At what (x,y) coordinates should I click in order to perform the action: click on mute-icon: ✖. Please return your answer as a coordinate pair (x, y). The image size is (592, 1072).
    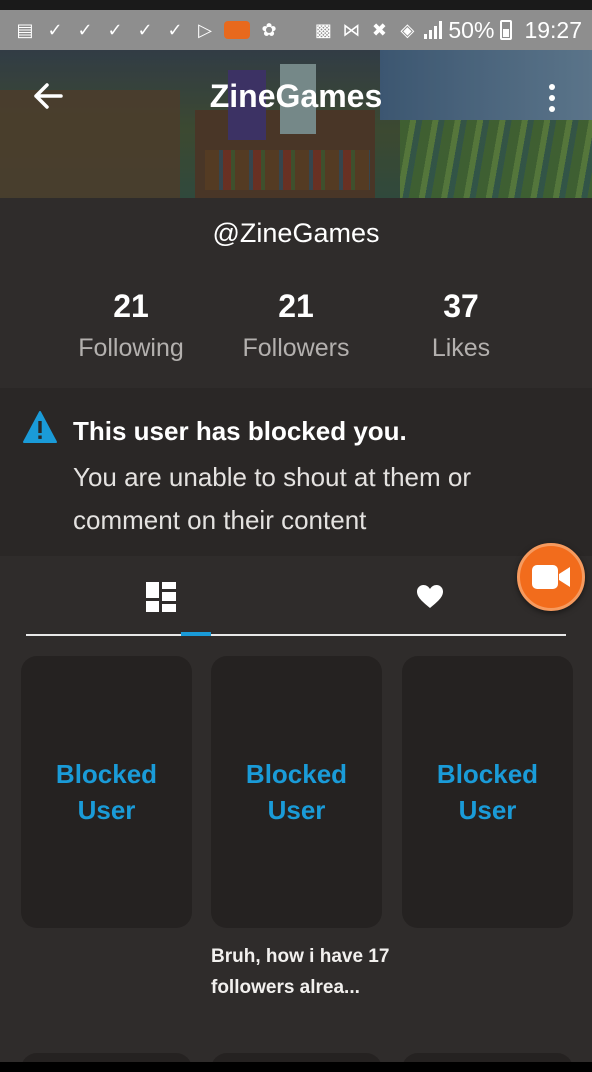
    Looking at the image, I should click on (379, 30).